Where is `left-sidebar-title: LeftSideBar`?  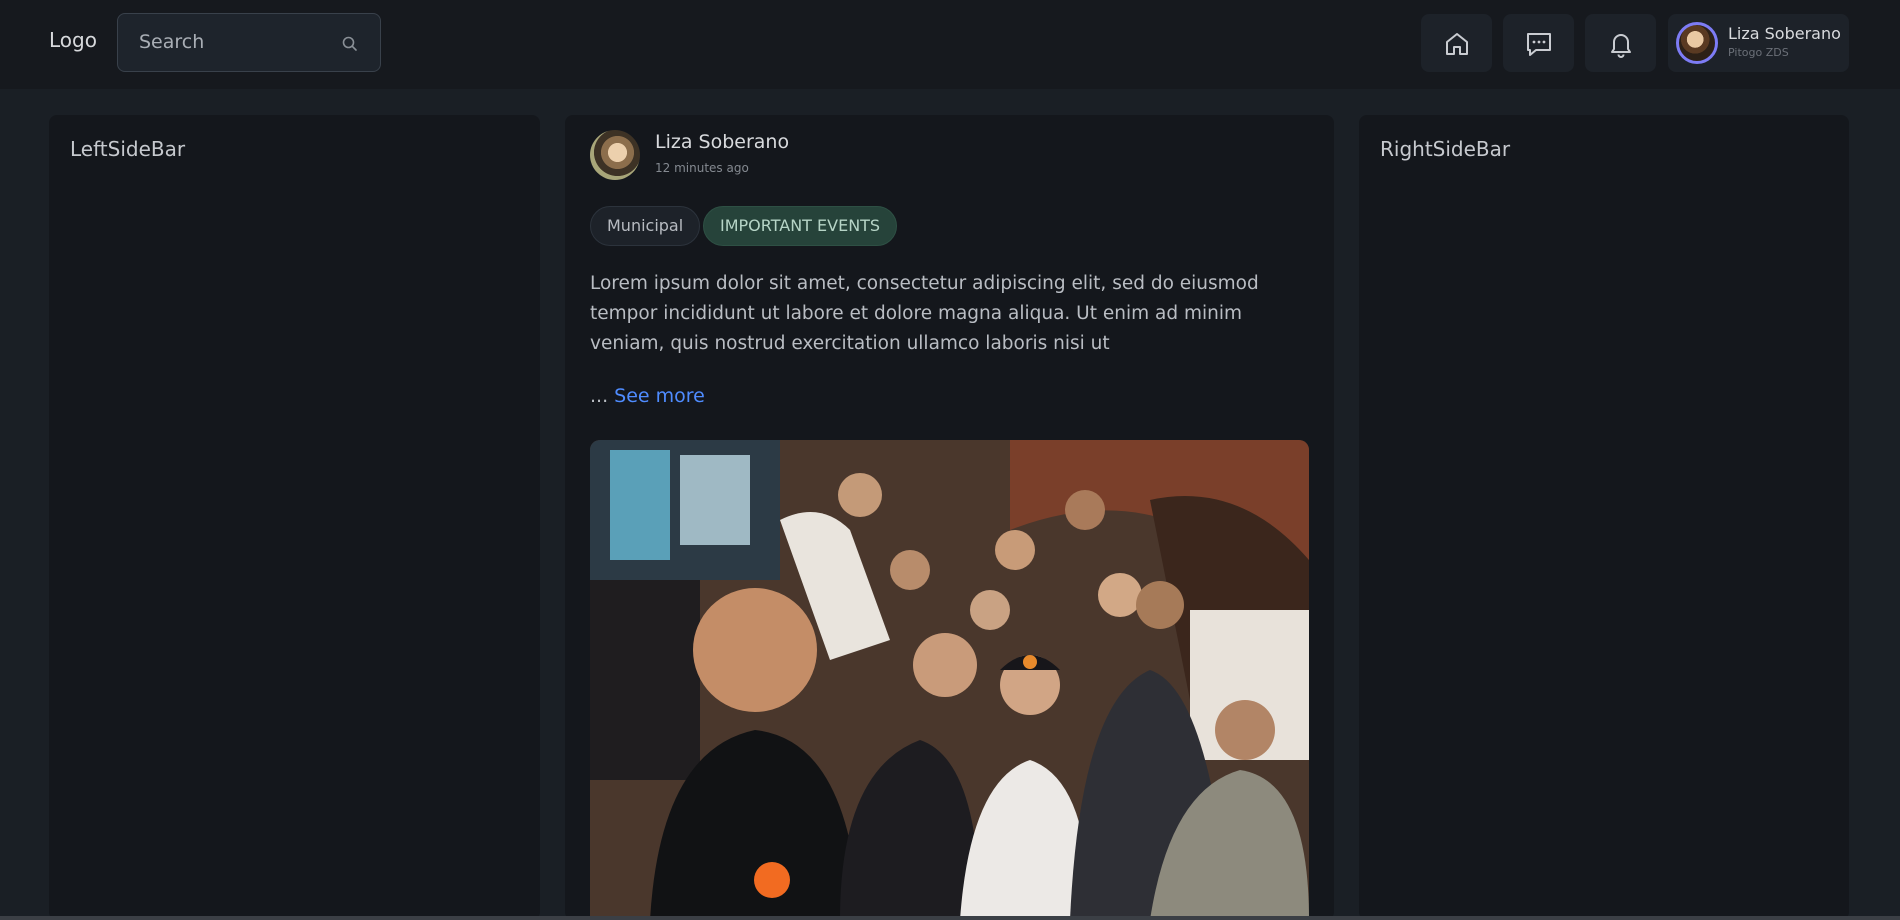
left-sidebar-title: LeftSideBar is located at coordinates (128, 149).